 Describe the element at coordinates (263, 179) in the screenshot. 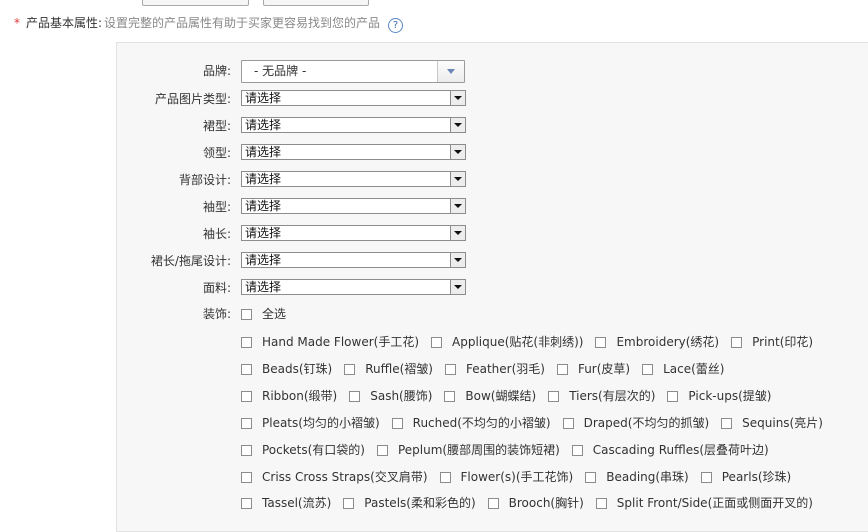

I see `attribute-select-value: 请选择` at that location.